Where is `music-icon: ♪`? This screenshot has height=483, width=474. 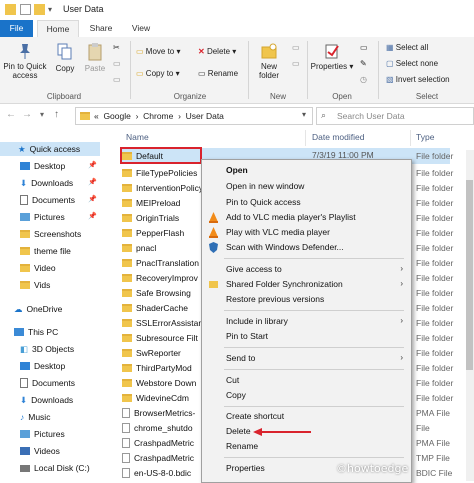
music-icon: ♪ is located at coordinates (22, 417).